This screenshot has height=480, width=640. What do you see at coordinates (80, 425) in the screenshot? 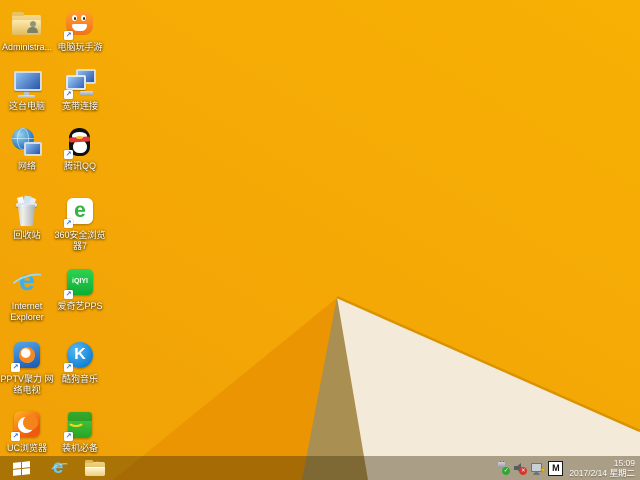
I see `shopping-bag-icon: ↗` at bounding box center [80, 425].